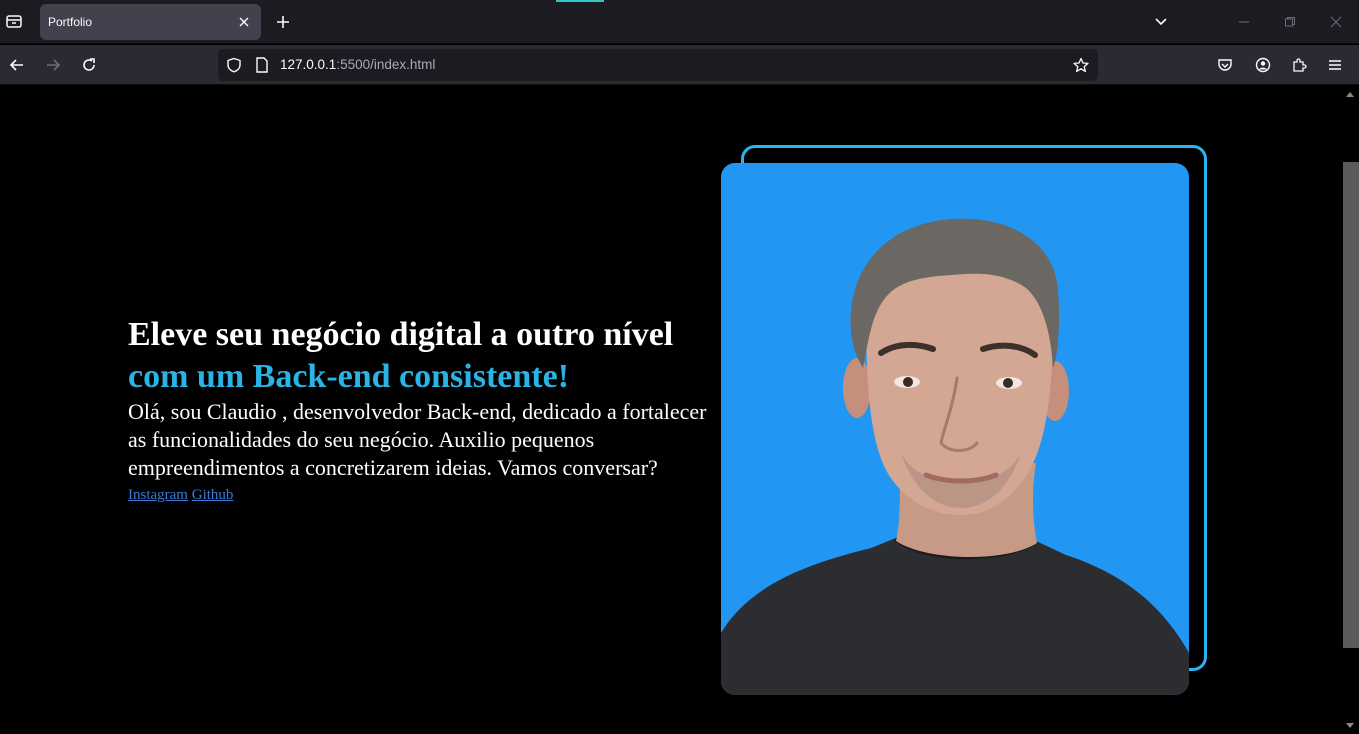  I want to click on minimize-button, so click(1244, 22).